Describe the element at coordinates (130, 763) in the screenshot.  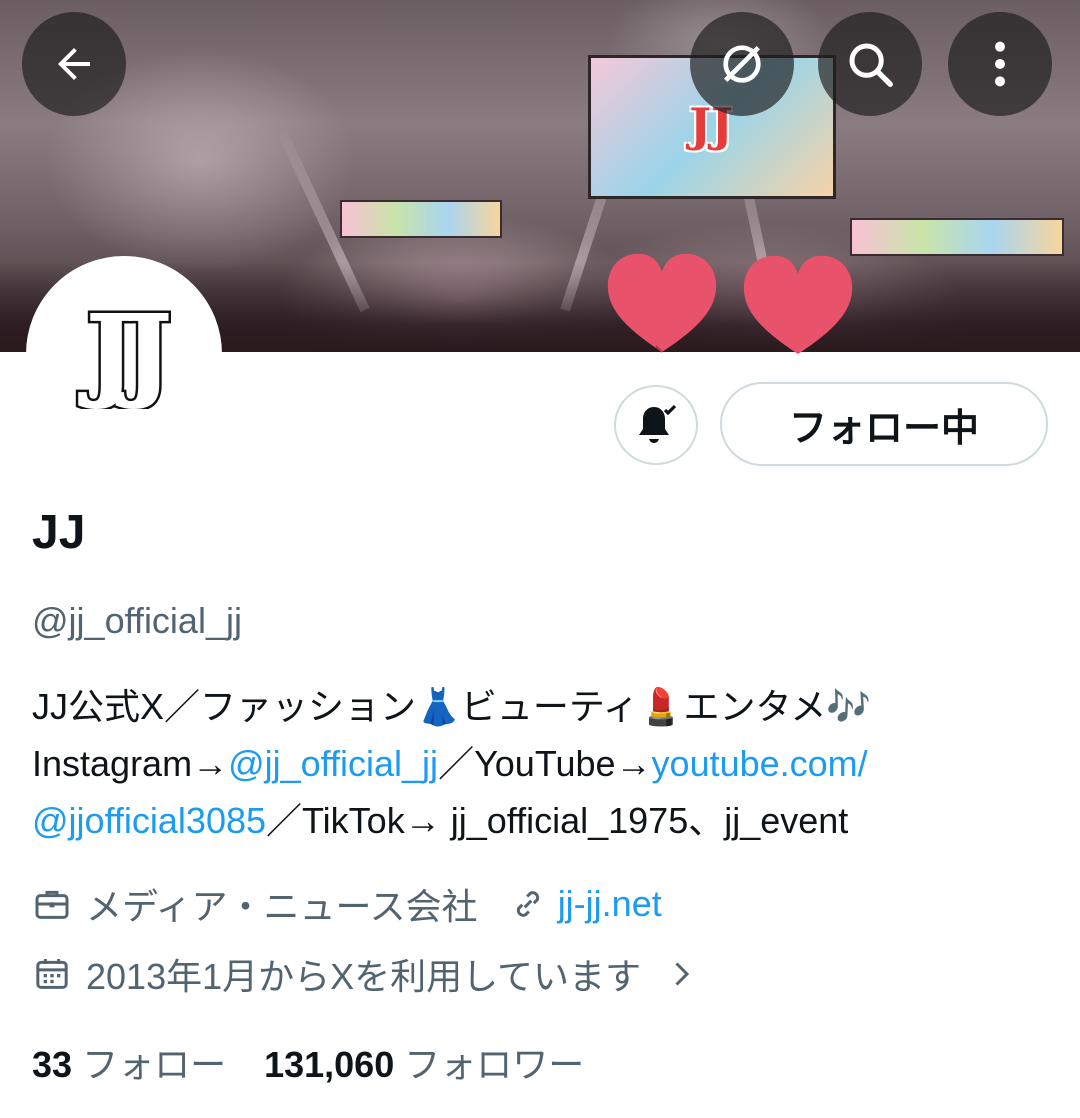
I see `bio-text: Instagram→` at that location.